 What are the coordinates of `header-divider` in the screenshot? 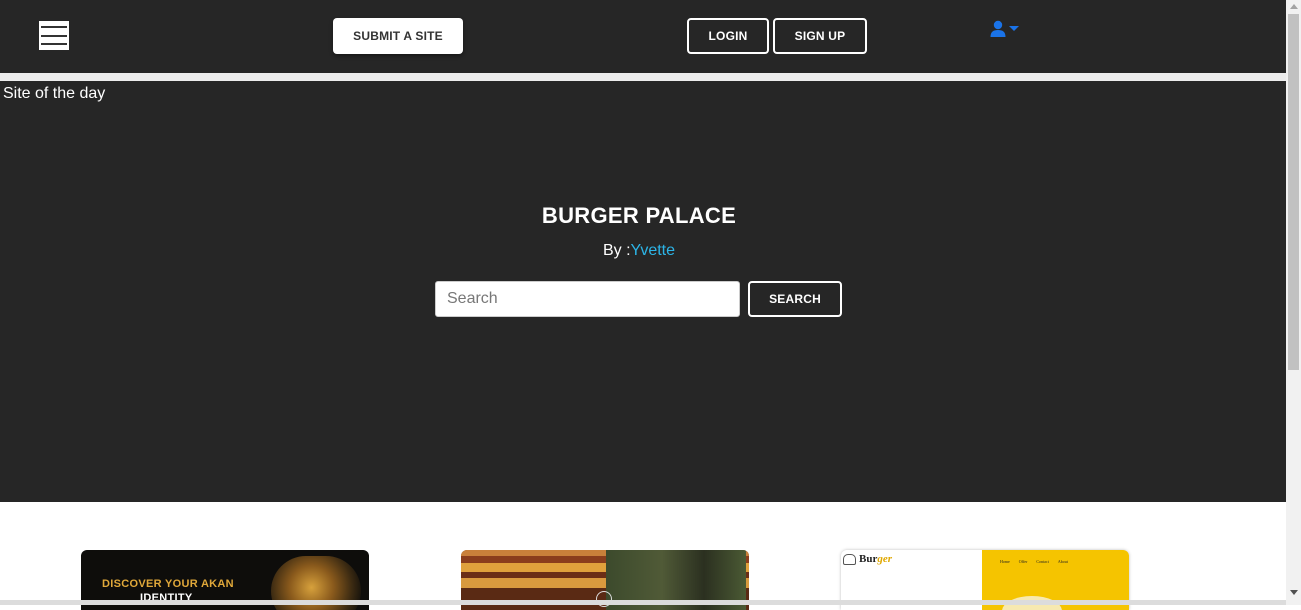 It's located at (643, 77).